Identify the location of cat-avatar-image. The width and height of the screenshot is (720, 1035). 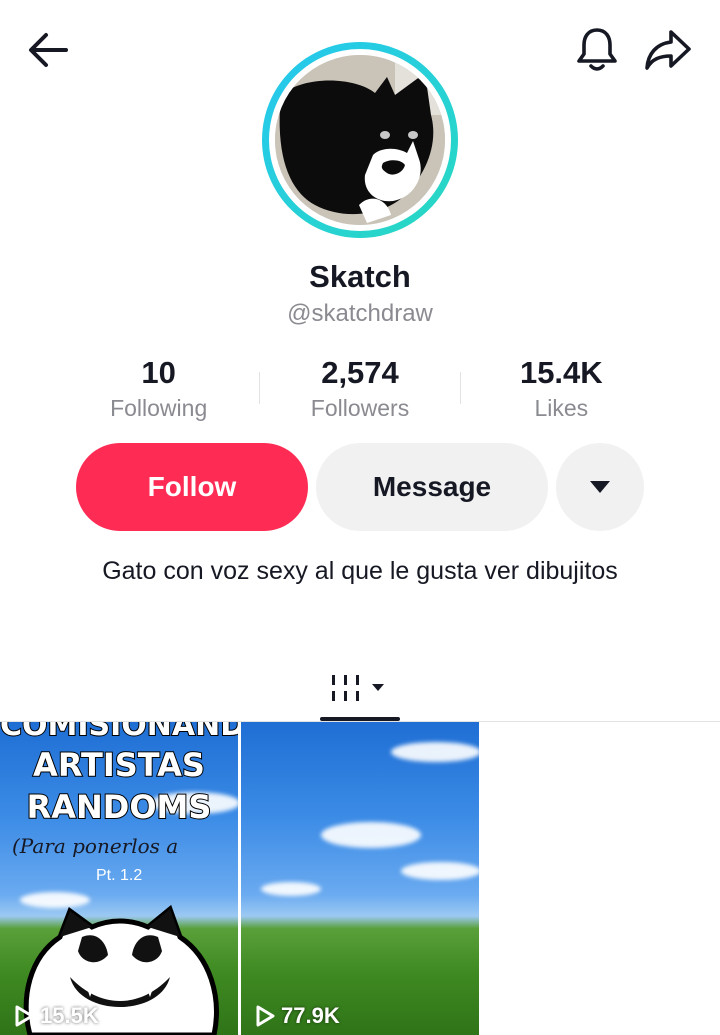
(360, 140).